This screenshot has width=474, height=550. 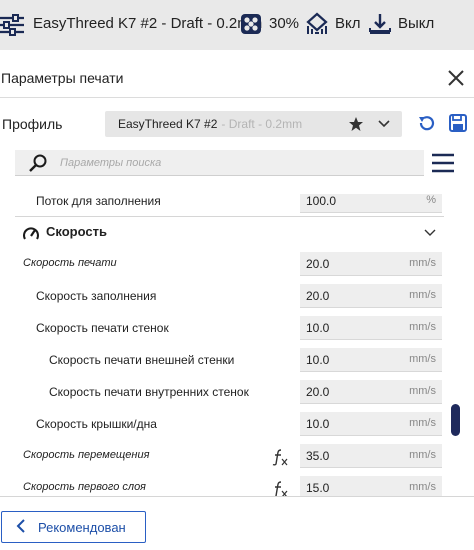 What do you see at coordinates (225, 456) in the screenshot?
I see `setting-row-travel-speed: Скорость перемещения 35.0 mm/s` at bounding box center [225, 456].